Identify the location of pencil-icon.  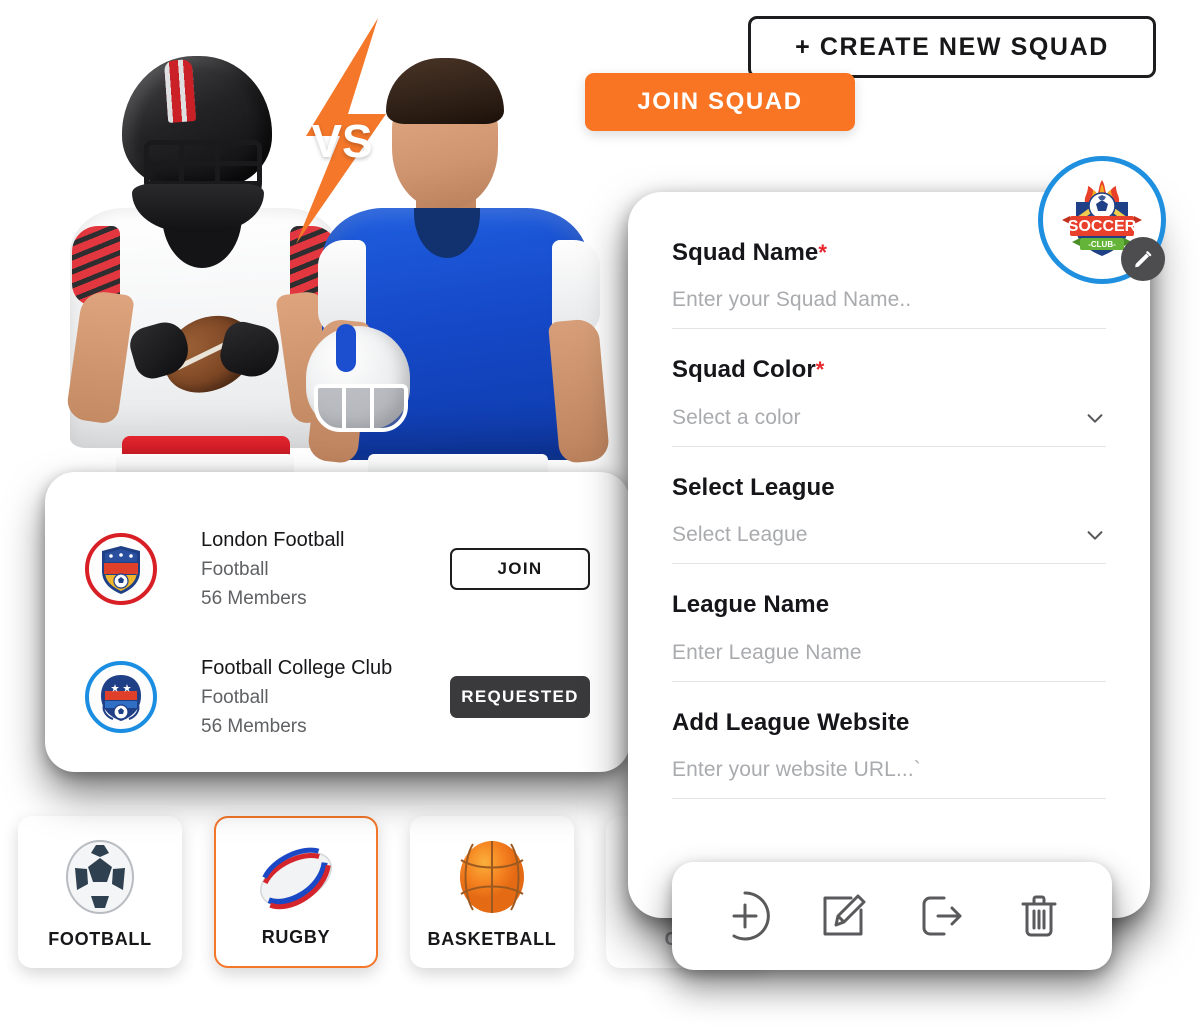
(1143, 259).